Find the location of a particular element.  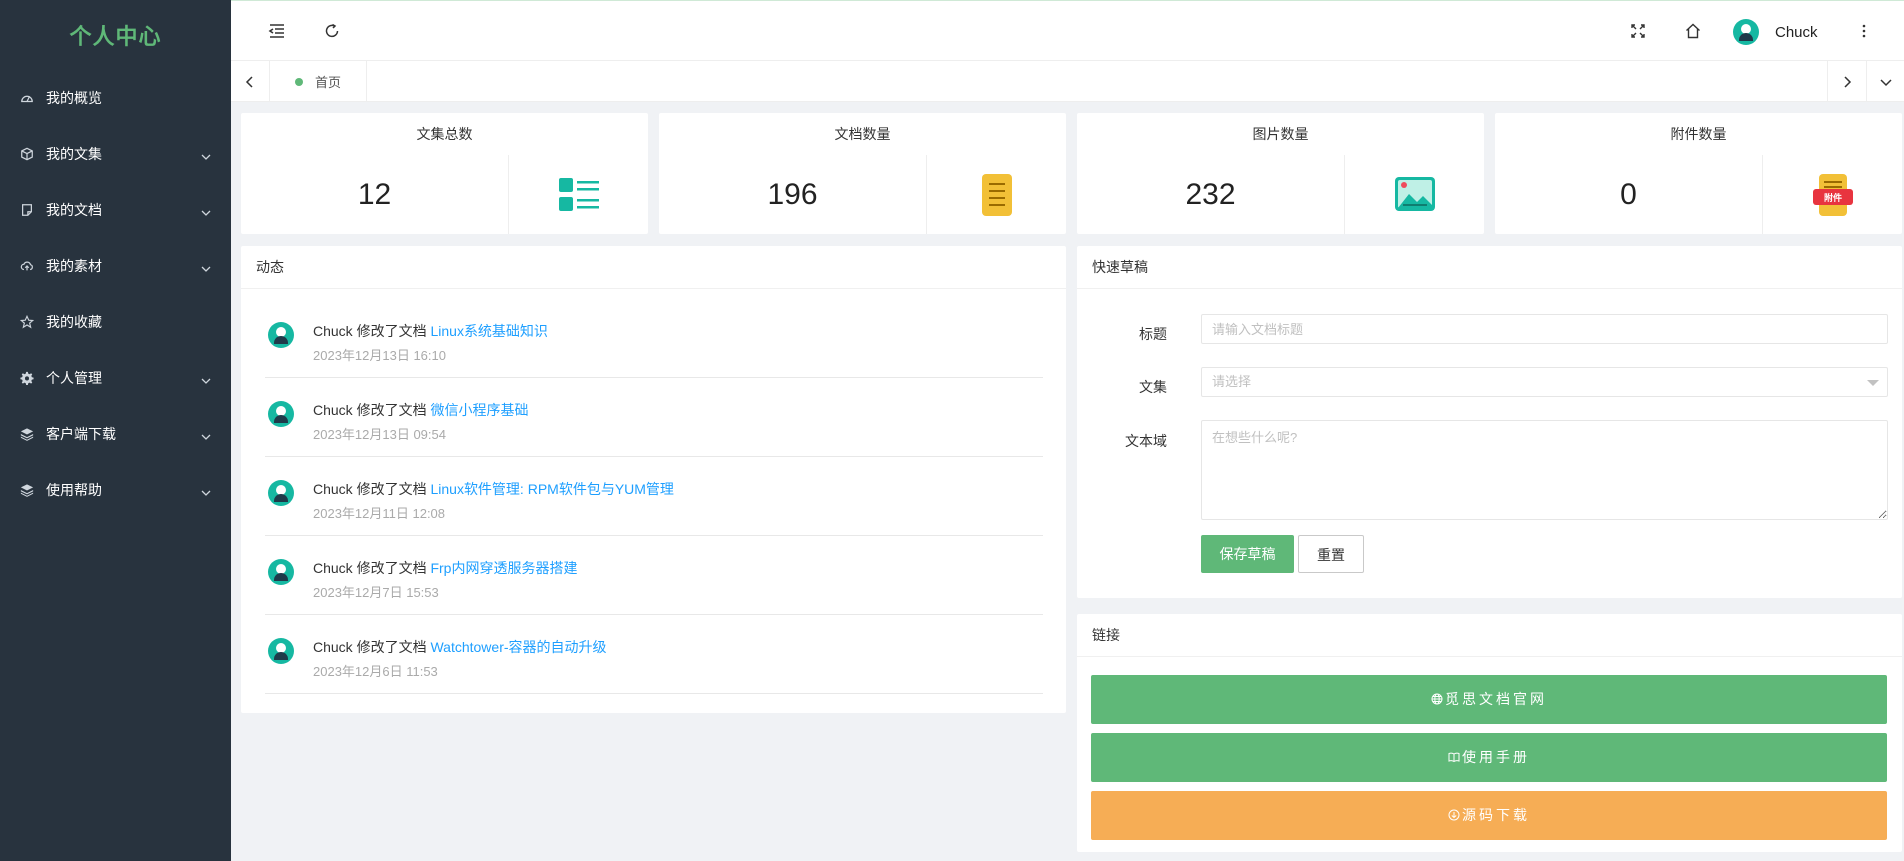

links-panel: 链接 觅思文档官网 使用手册 源码下载 is located at coordinates (1489, 733).